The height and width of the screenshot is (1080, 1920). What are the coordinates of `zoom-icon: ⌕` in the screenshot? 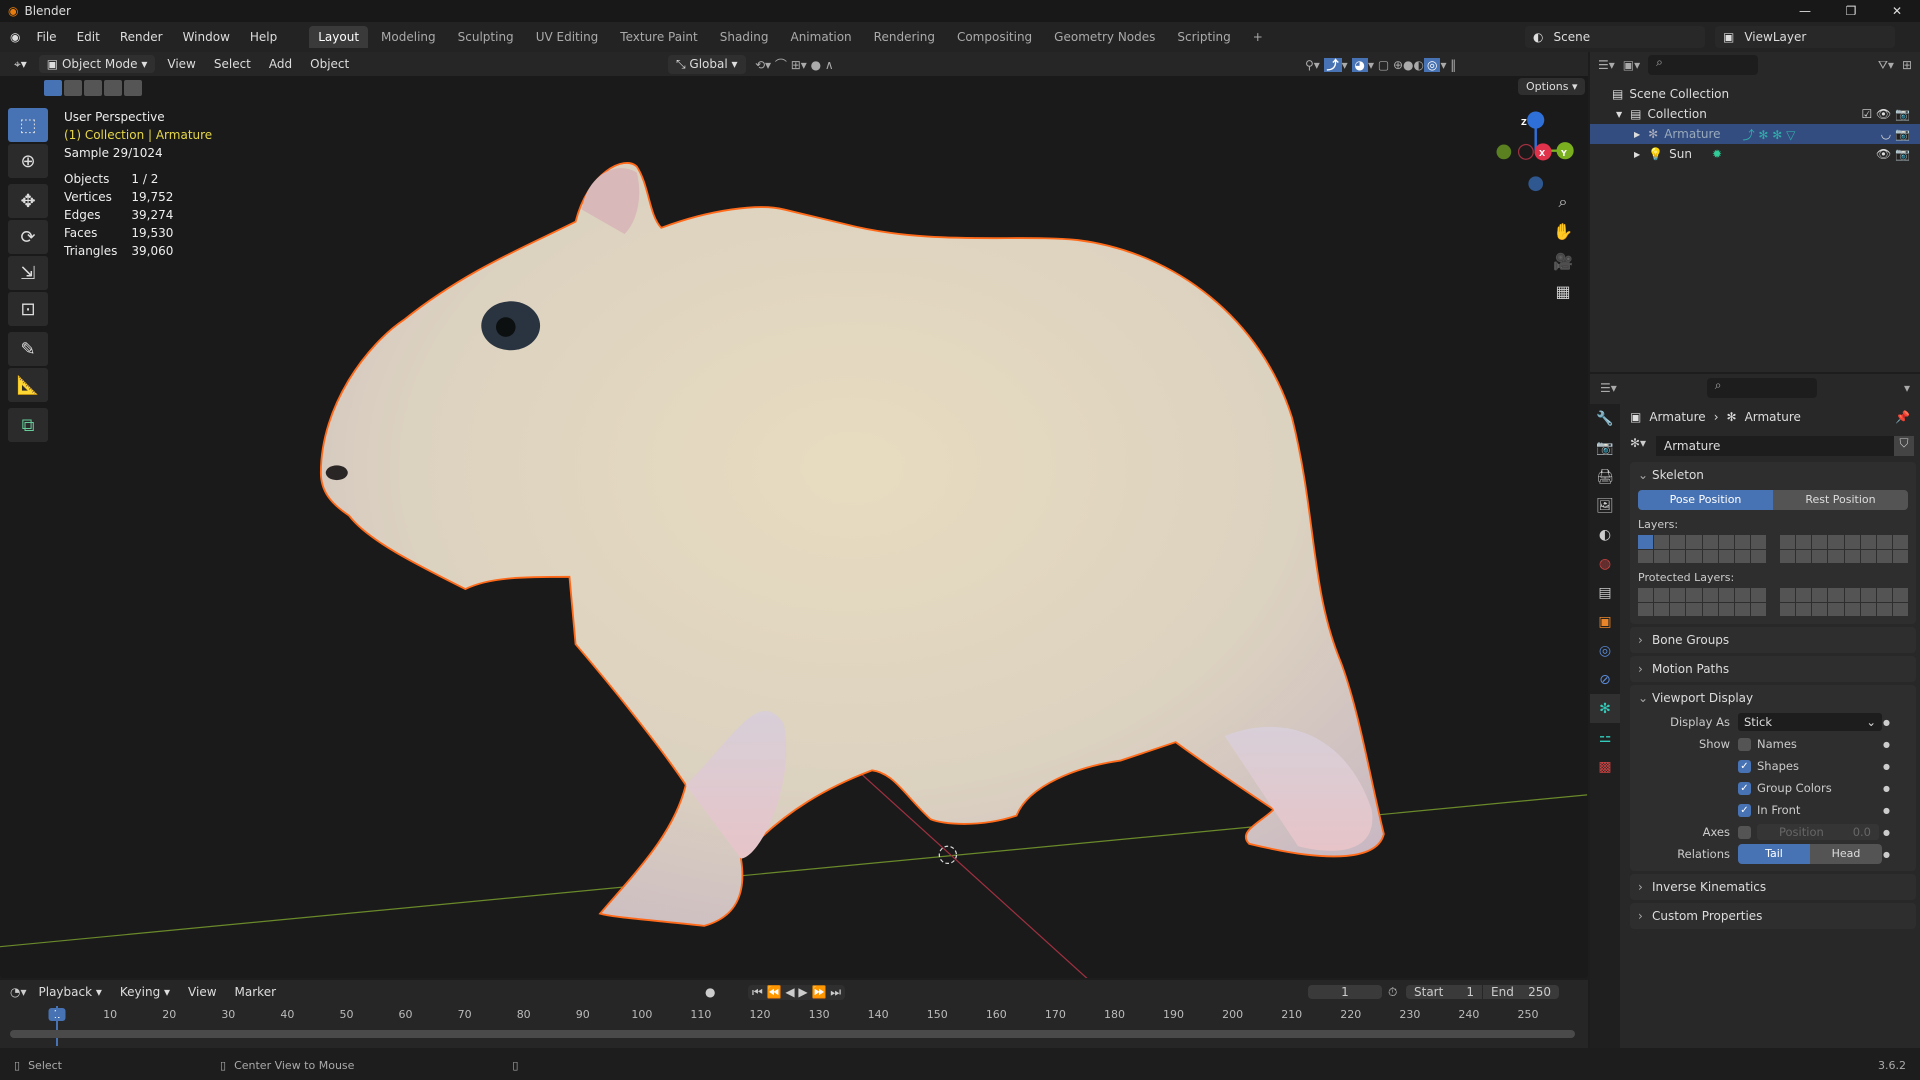 It's located at (1563, 205).